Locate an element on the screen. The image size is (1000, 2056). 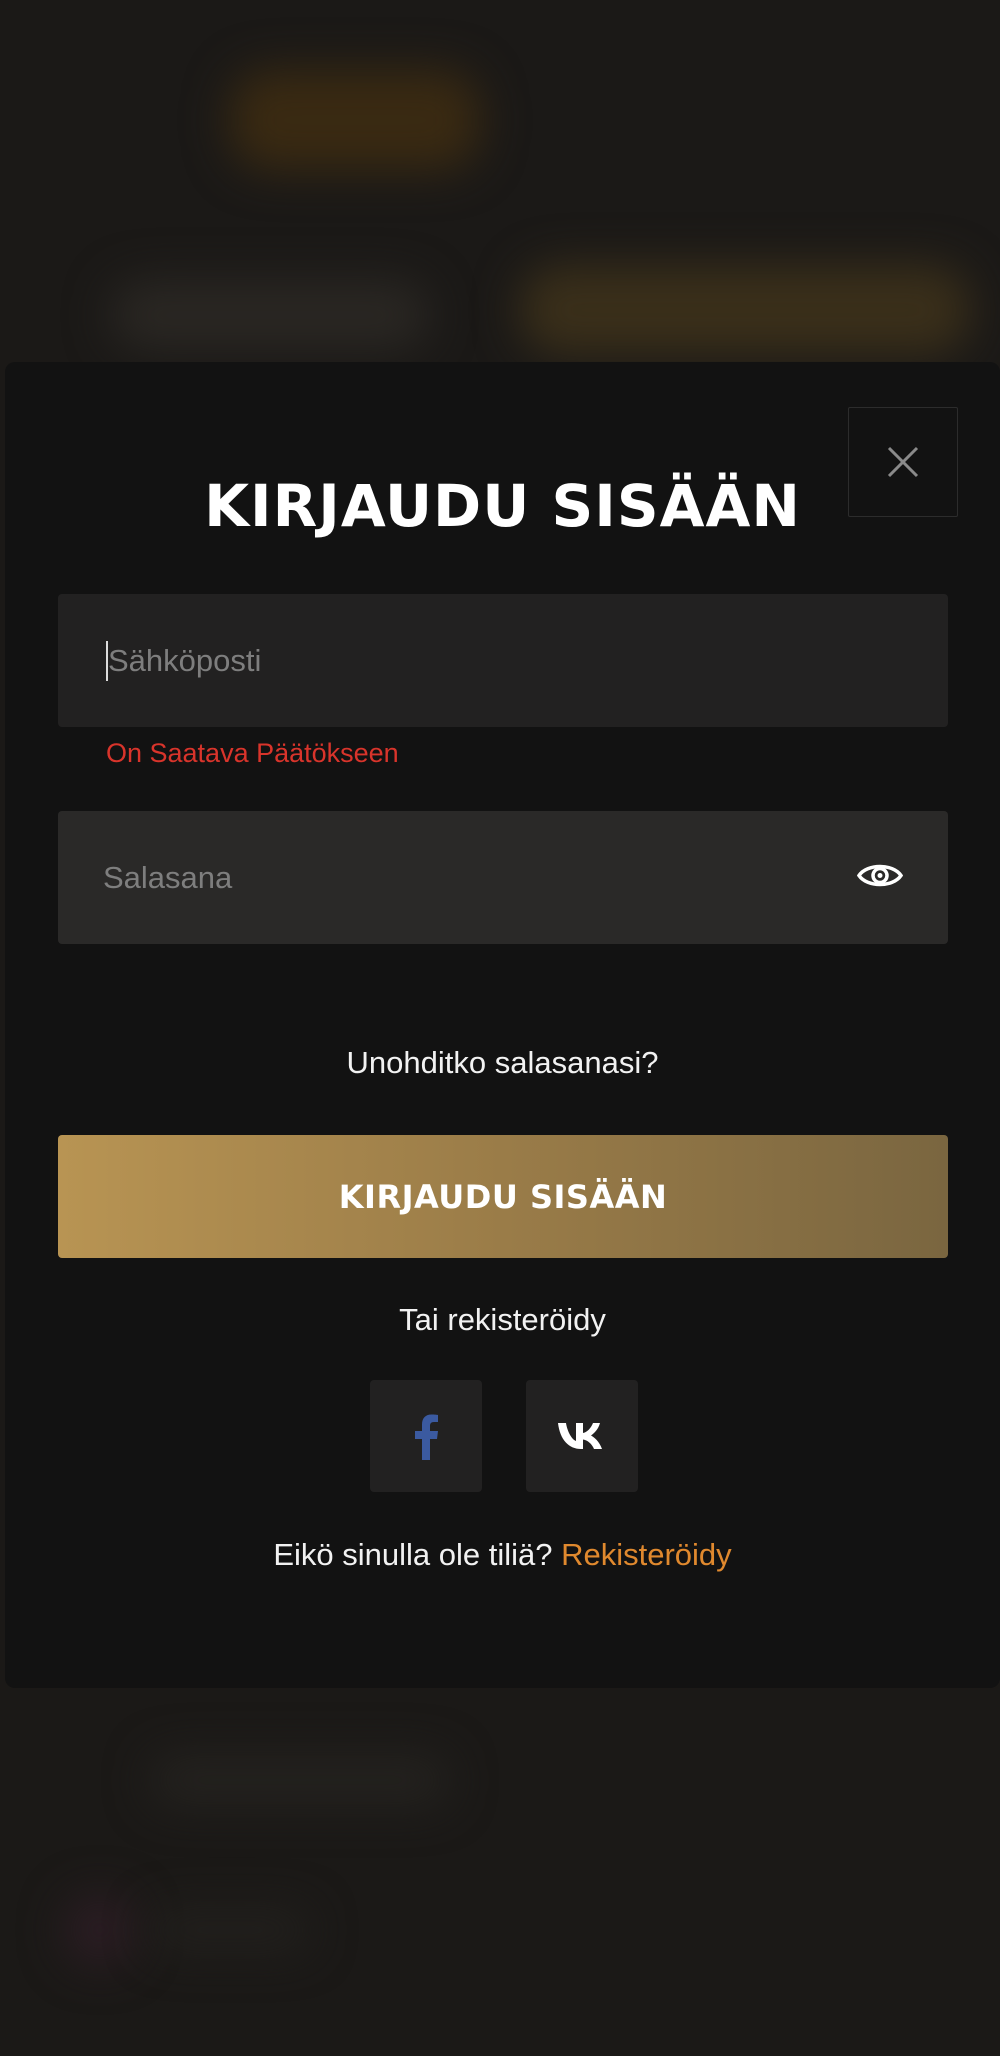
show-password-button is located at coordinates (880, 877).